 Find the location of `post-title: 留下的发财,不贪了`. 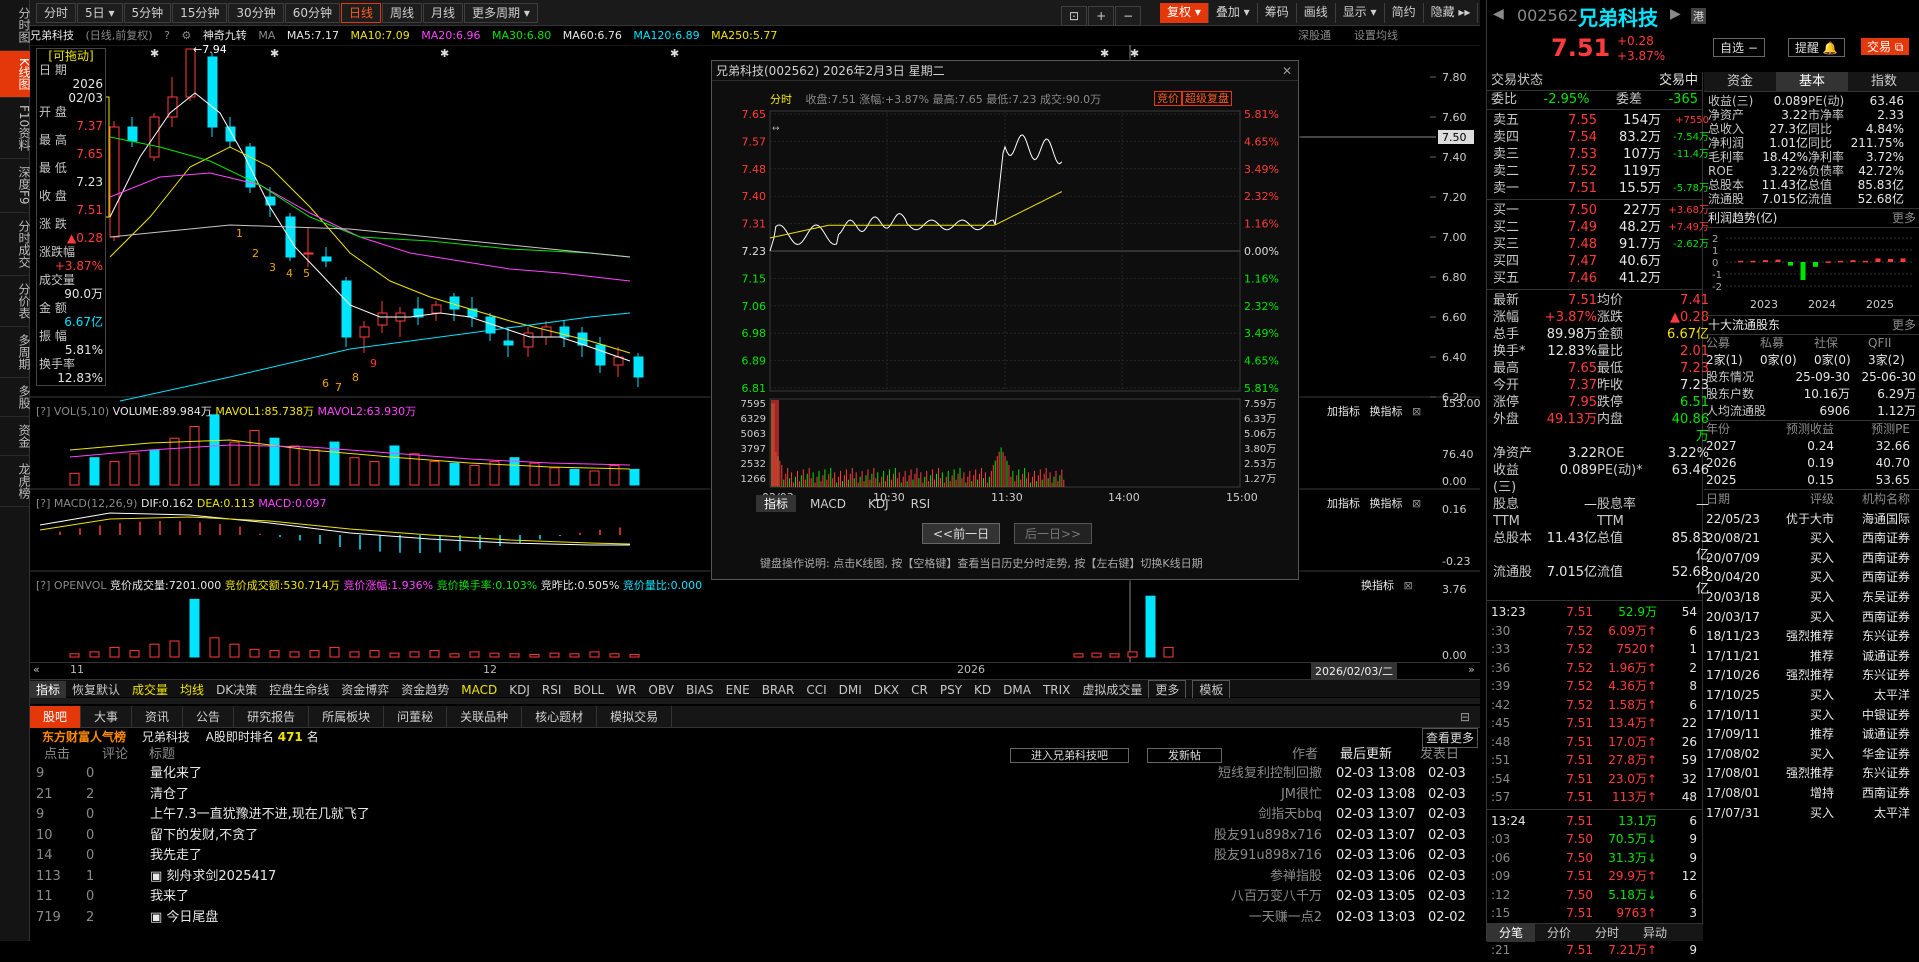

post-title: 留下的发财,不贪了 is located at coordinates (204, 836).